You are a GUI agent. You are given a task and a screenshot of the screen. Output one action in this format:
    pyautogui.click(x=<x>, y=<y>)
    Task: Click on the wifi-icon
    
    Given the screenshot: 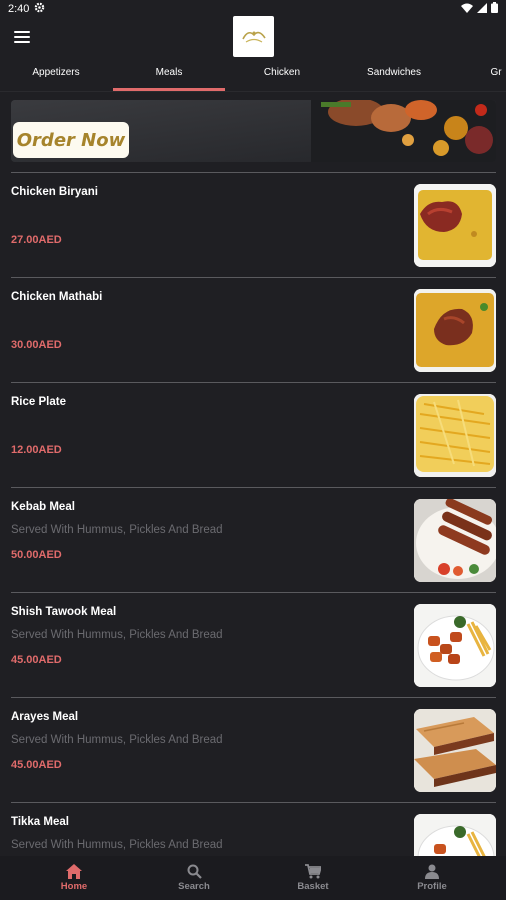 What is the action you would take?
    pyautogui.click(x=467, y=8)
    